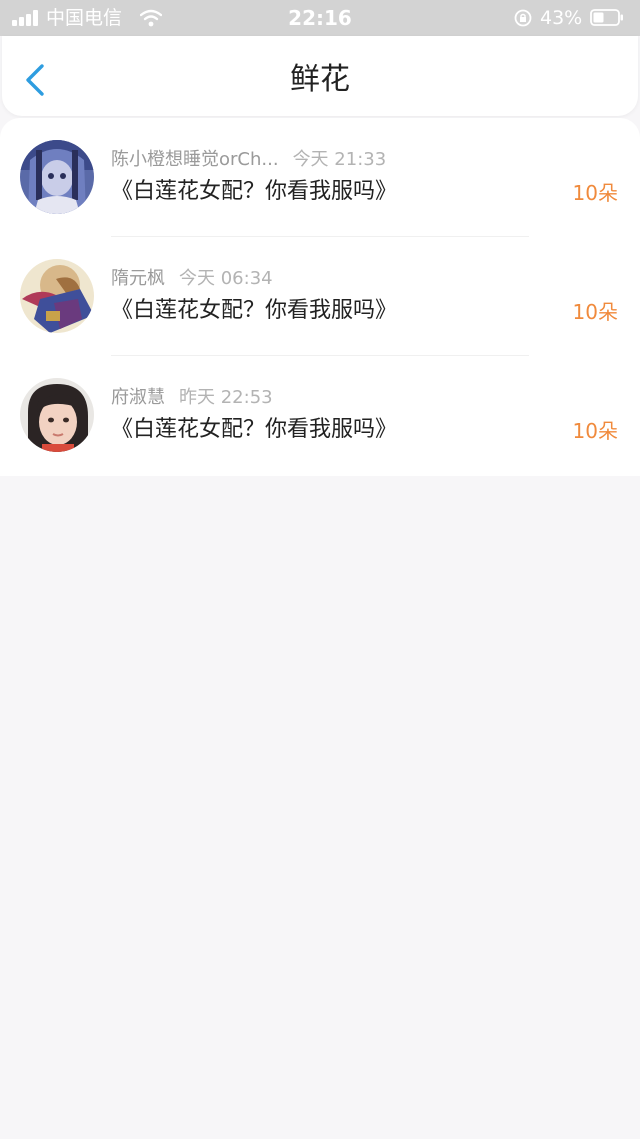 The width and height of the screenshot is (640, 1139). What do you see at coordinates (226, 397) in the screenshot?
I see `timestamp: 昨天 22:53` at bounding box center [226, 397].